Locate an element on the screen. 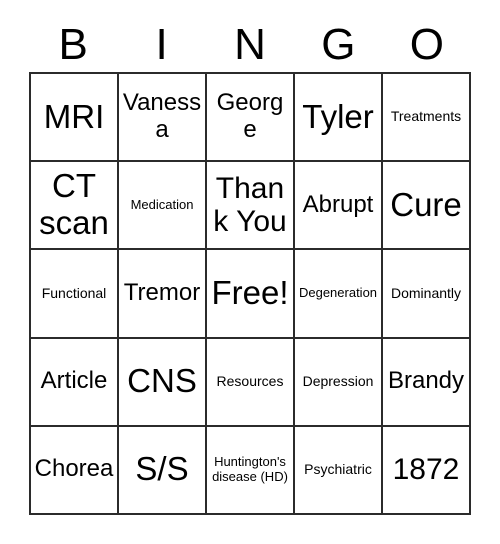  bingo-cell: Medication is located at coordinates (163, 206).